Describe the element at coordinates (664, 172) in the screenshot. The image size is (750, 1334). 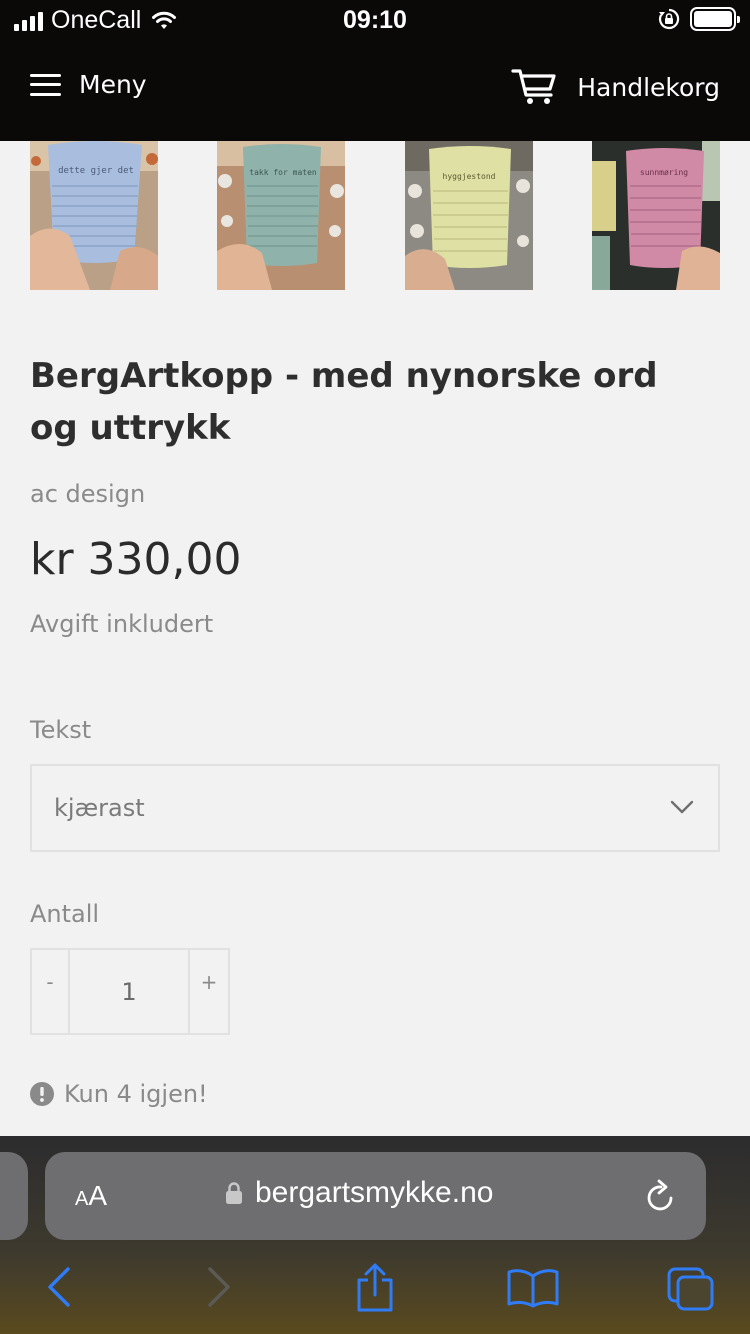
I see `mug-text-4: sunnmøring` at that location.